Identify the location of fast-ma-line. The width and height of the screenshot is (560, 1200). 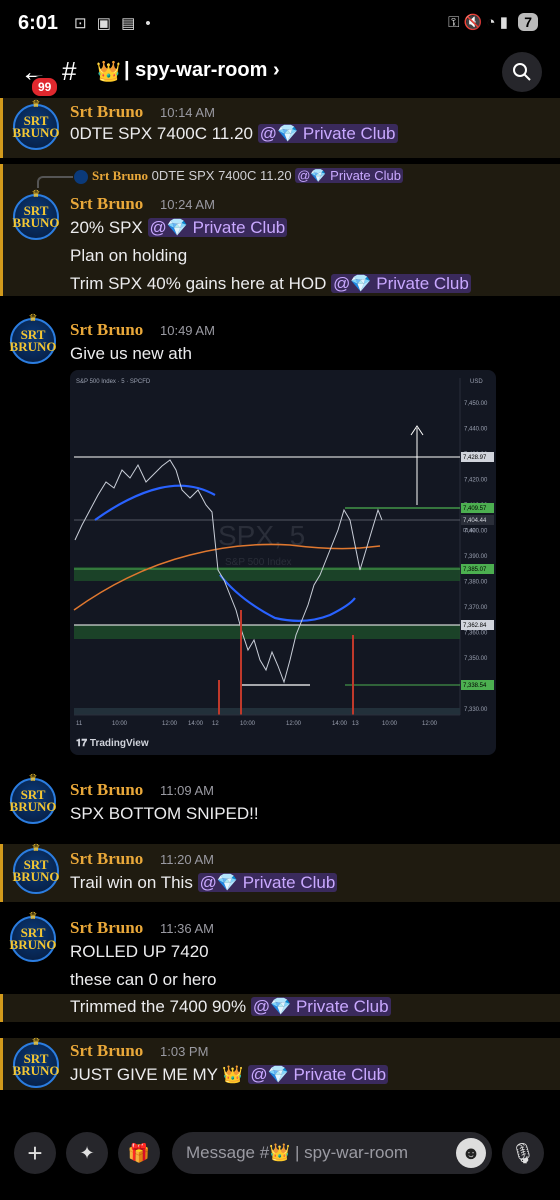
(225, 553).